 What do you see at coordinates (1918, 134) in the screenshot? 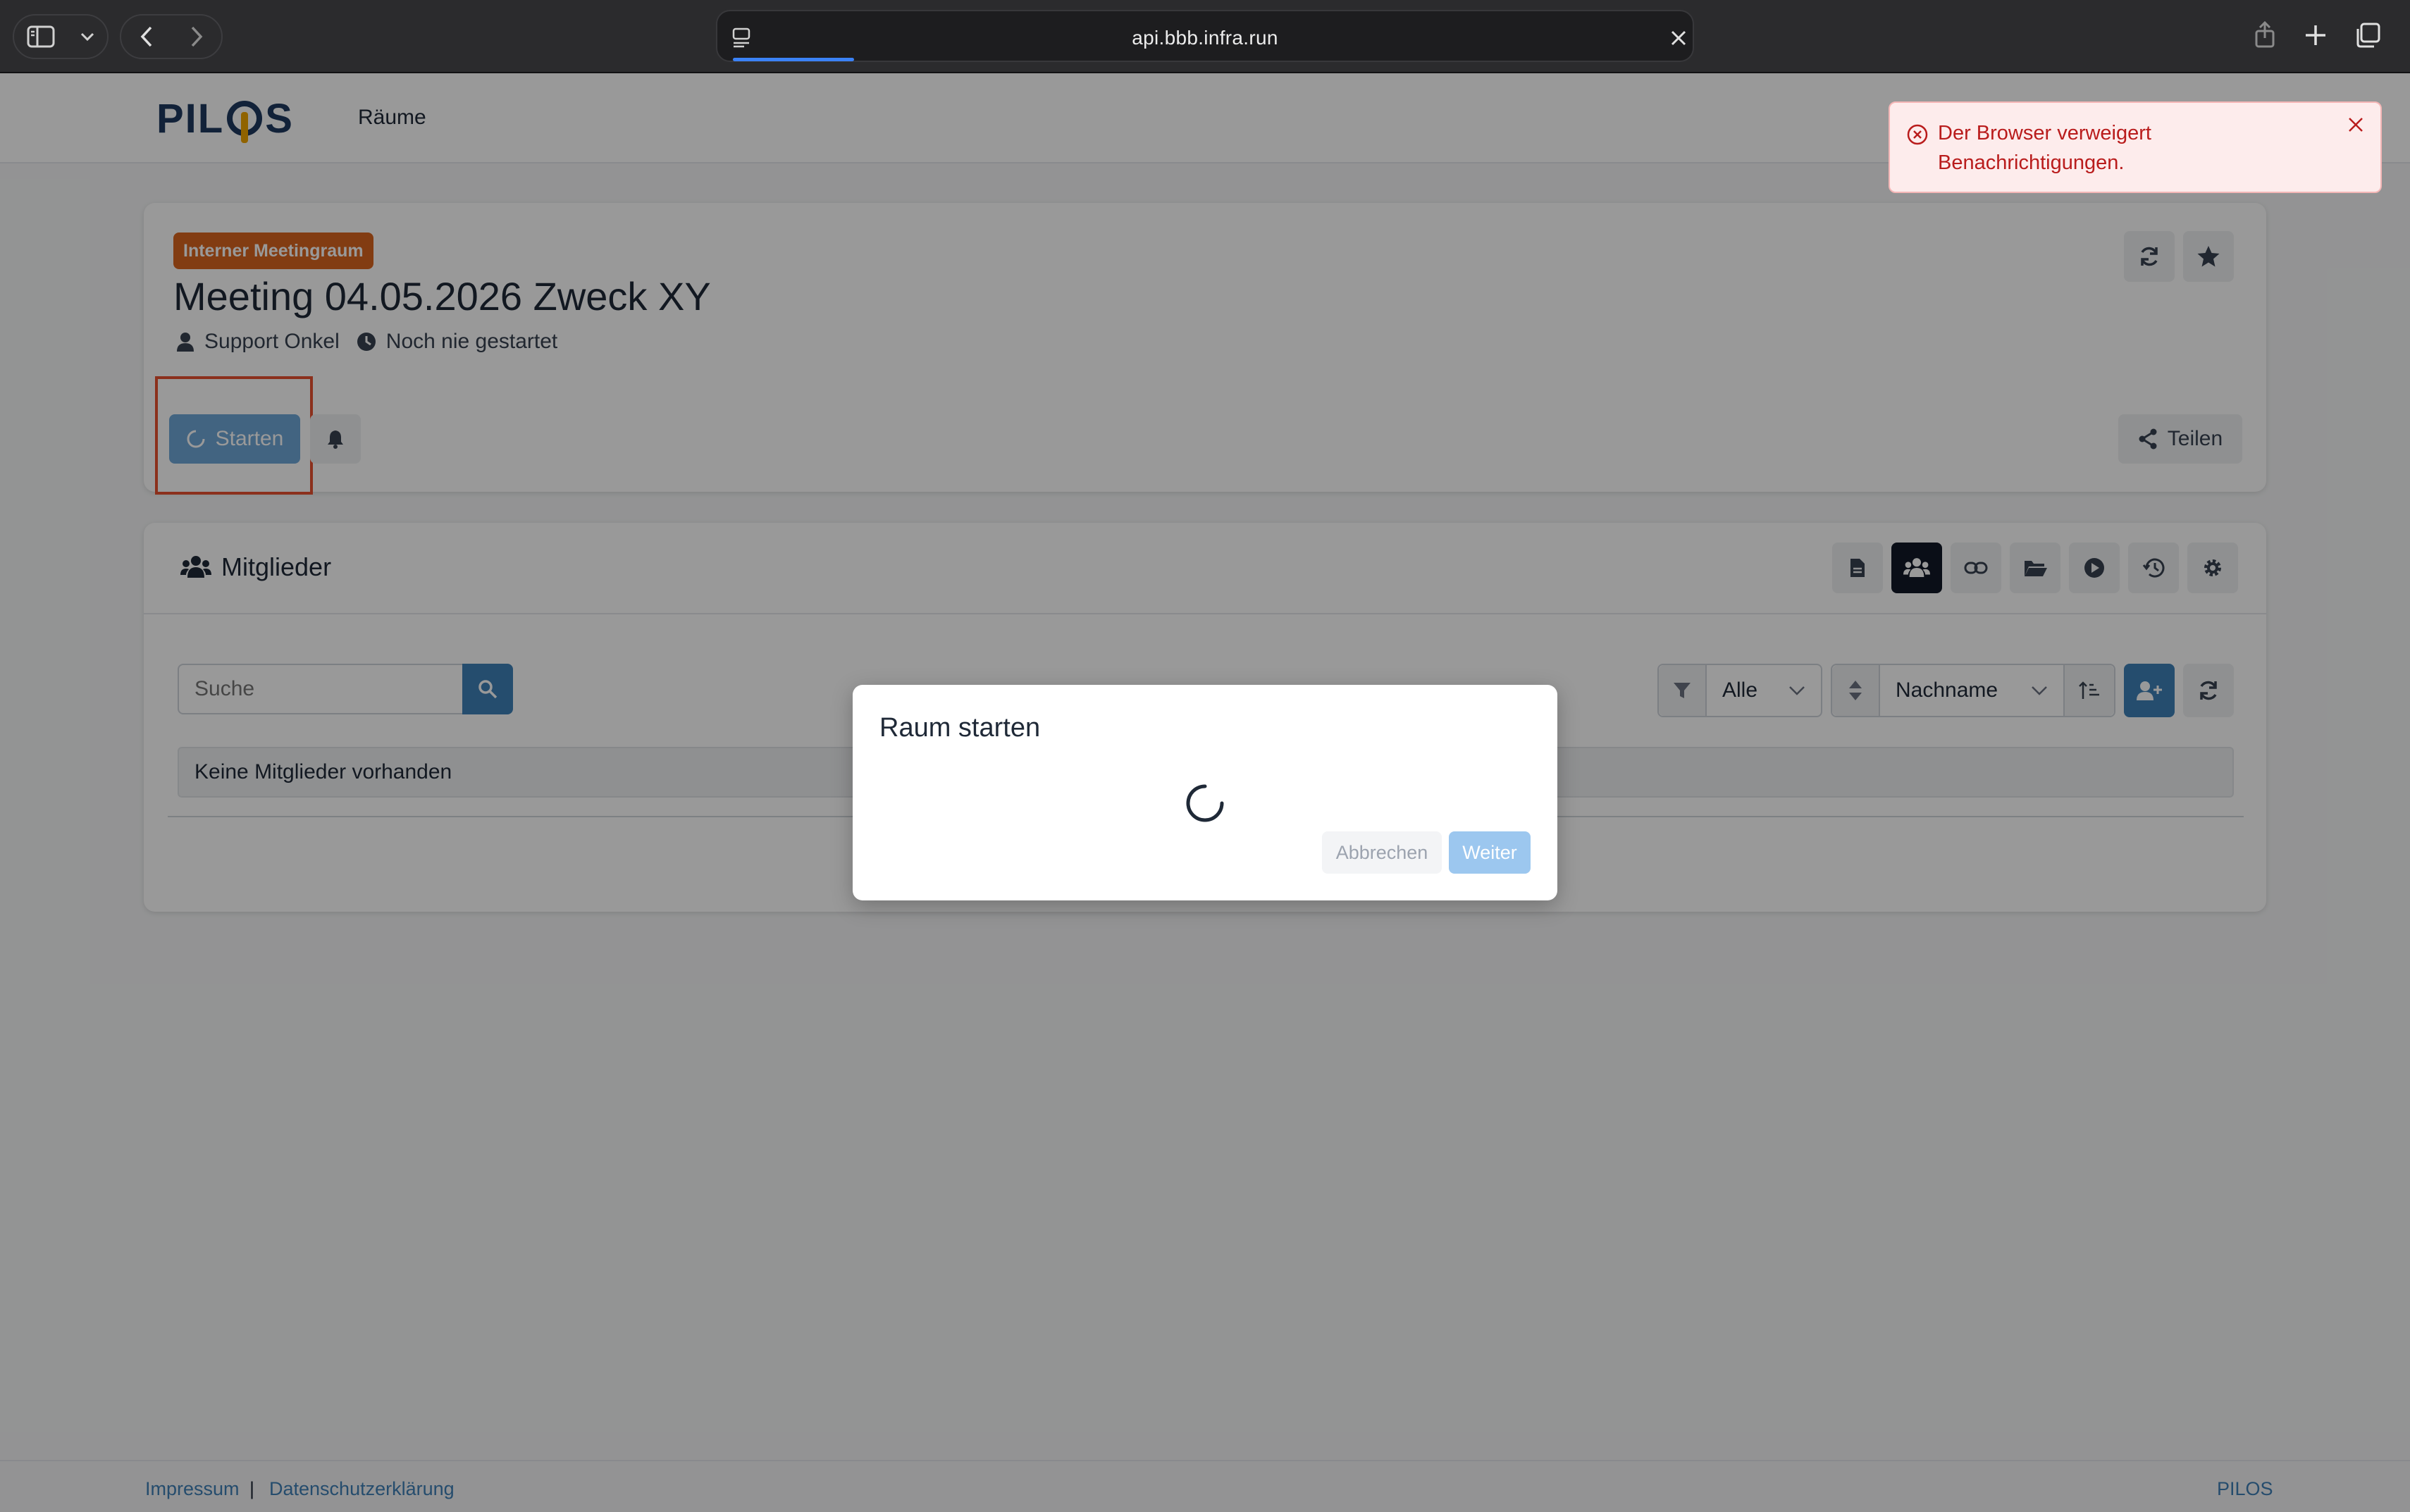
I see `error-circle-icon` at bounding box center [1918, 134].